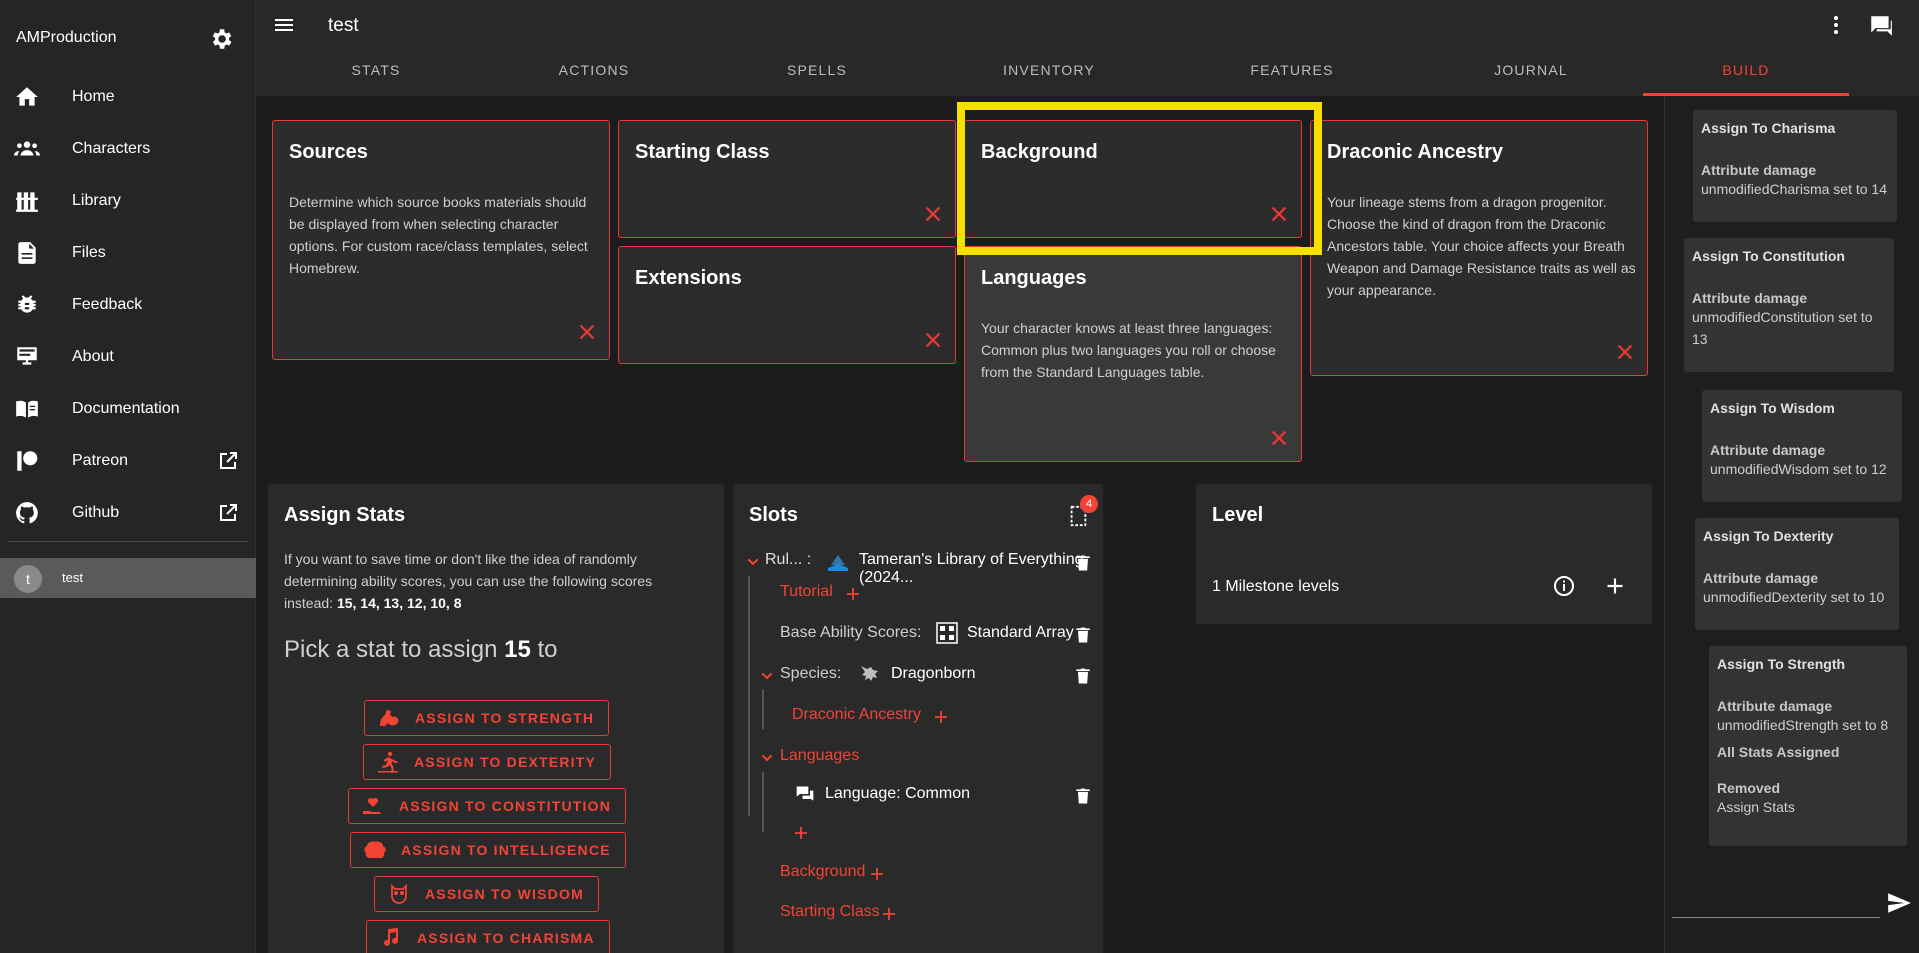 This screenshot has height=953, width=1919. What do you see at coordinates (27, 148) in the screenshot?
I see `people-icon` at bounding box center [27, 148].